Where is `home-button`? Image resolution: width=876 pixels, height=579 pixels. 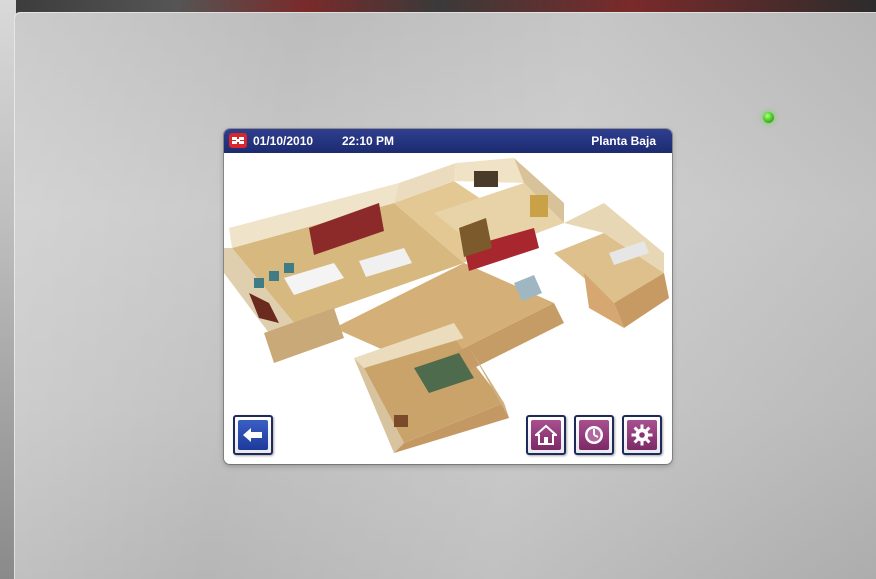 home-button is located at coordinates (546, 435).